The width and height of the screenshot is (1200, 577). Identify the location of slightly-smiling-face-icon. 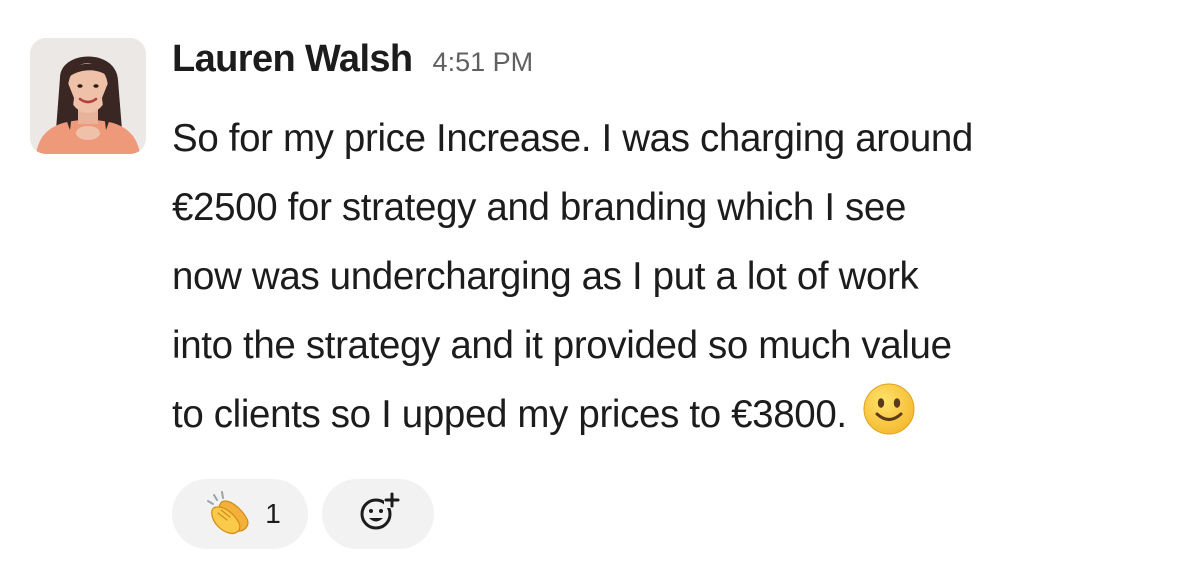
(889, 420).